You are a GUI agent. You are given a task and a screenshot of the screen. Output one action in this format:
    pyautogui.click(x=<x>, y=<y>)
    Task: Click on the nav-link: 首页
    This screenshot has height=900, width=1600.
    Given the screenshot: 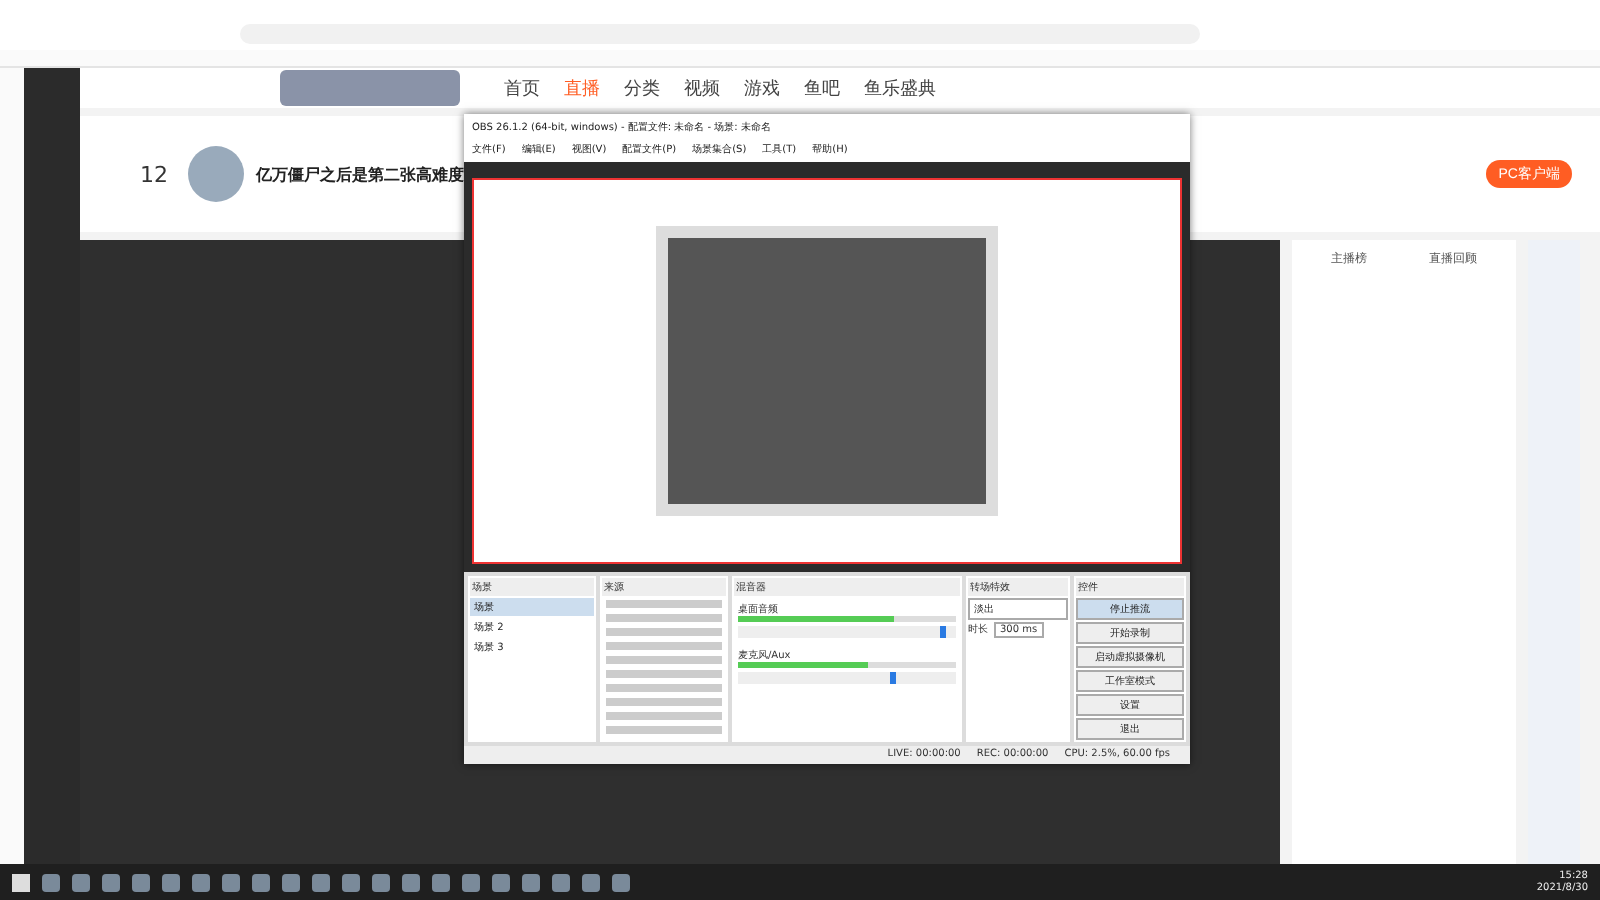 What is the action you would take?
    pyautogui.click(x=522, y=88)
    